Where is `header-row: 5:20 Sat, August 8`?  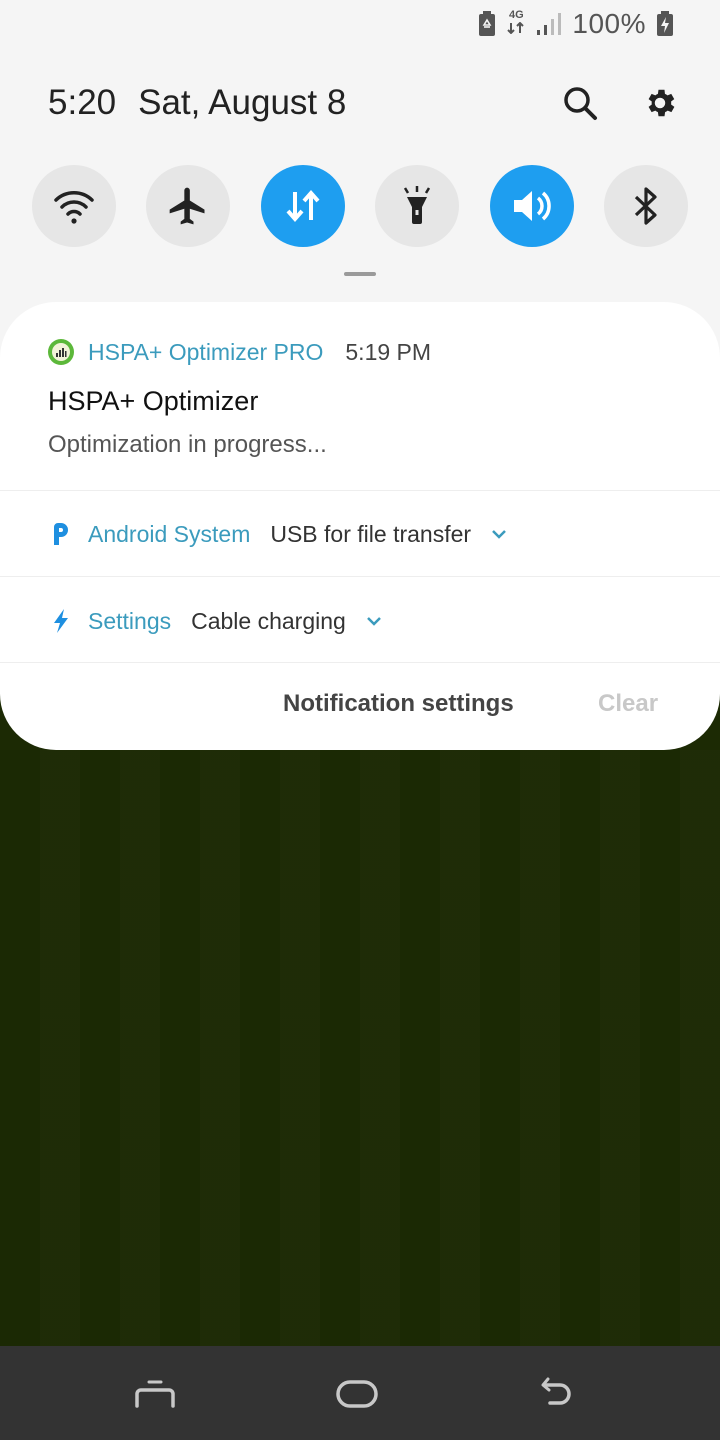 header-row: 5:20 Sat, August 8 is located at coordinates (364, 103).